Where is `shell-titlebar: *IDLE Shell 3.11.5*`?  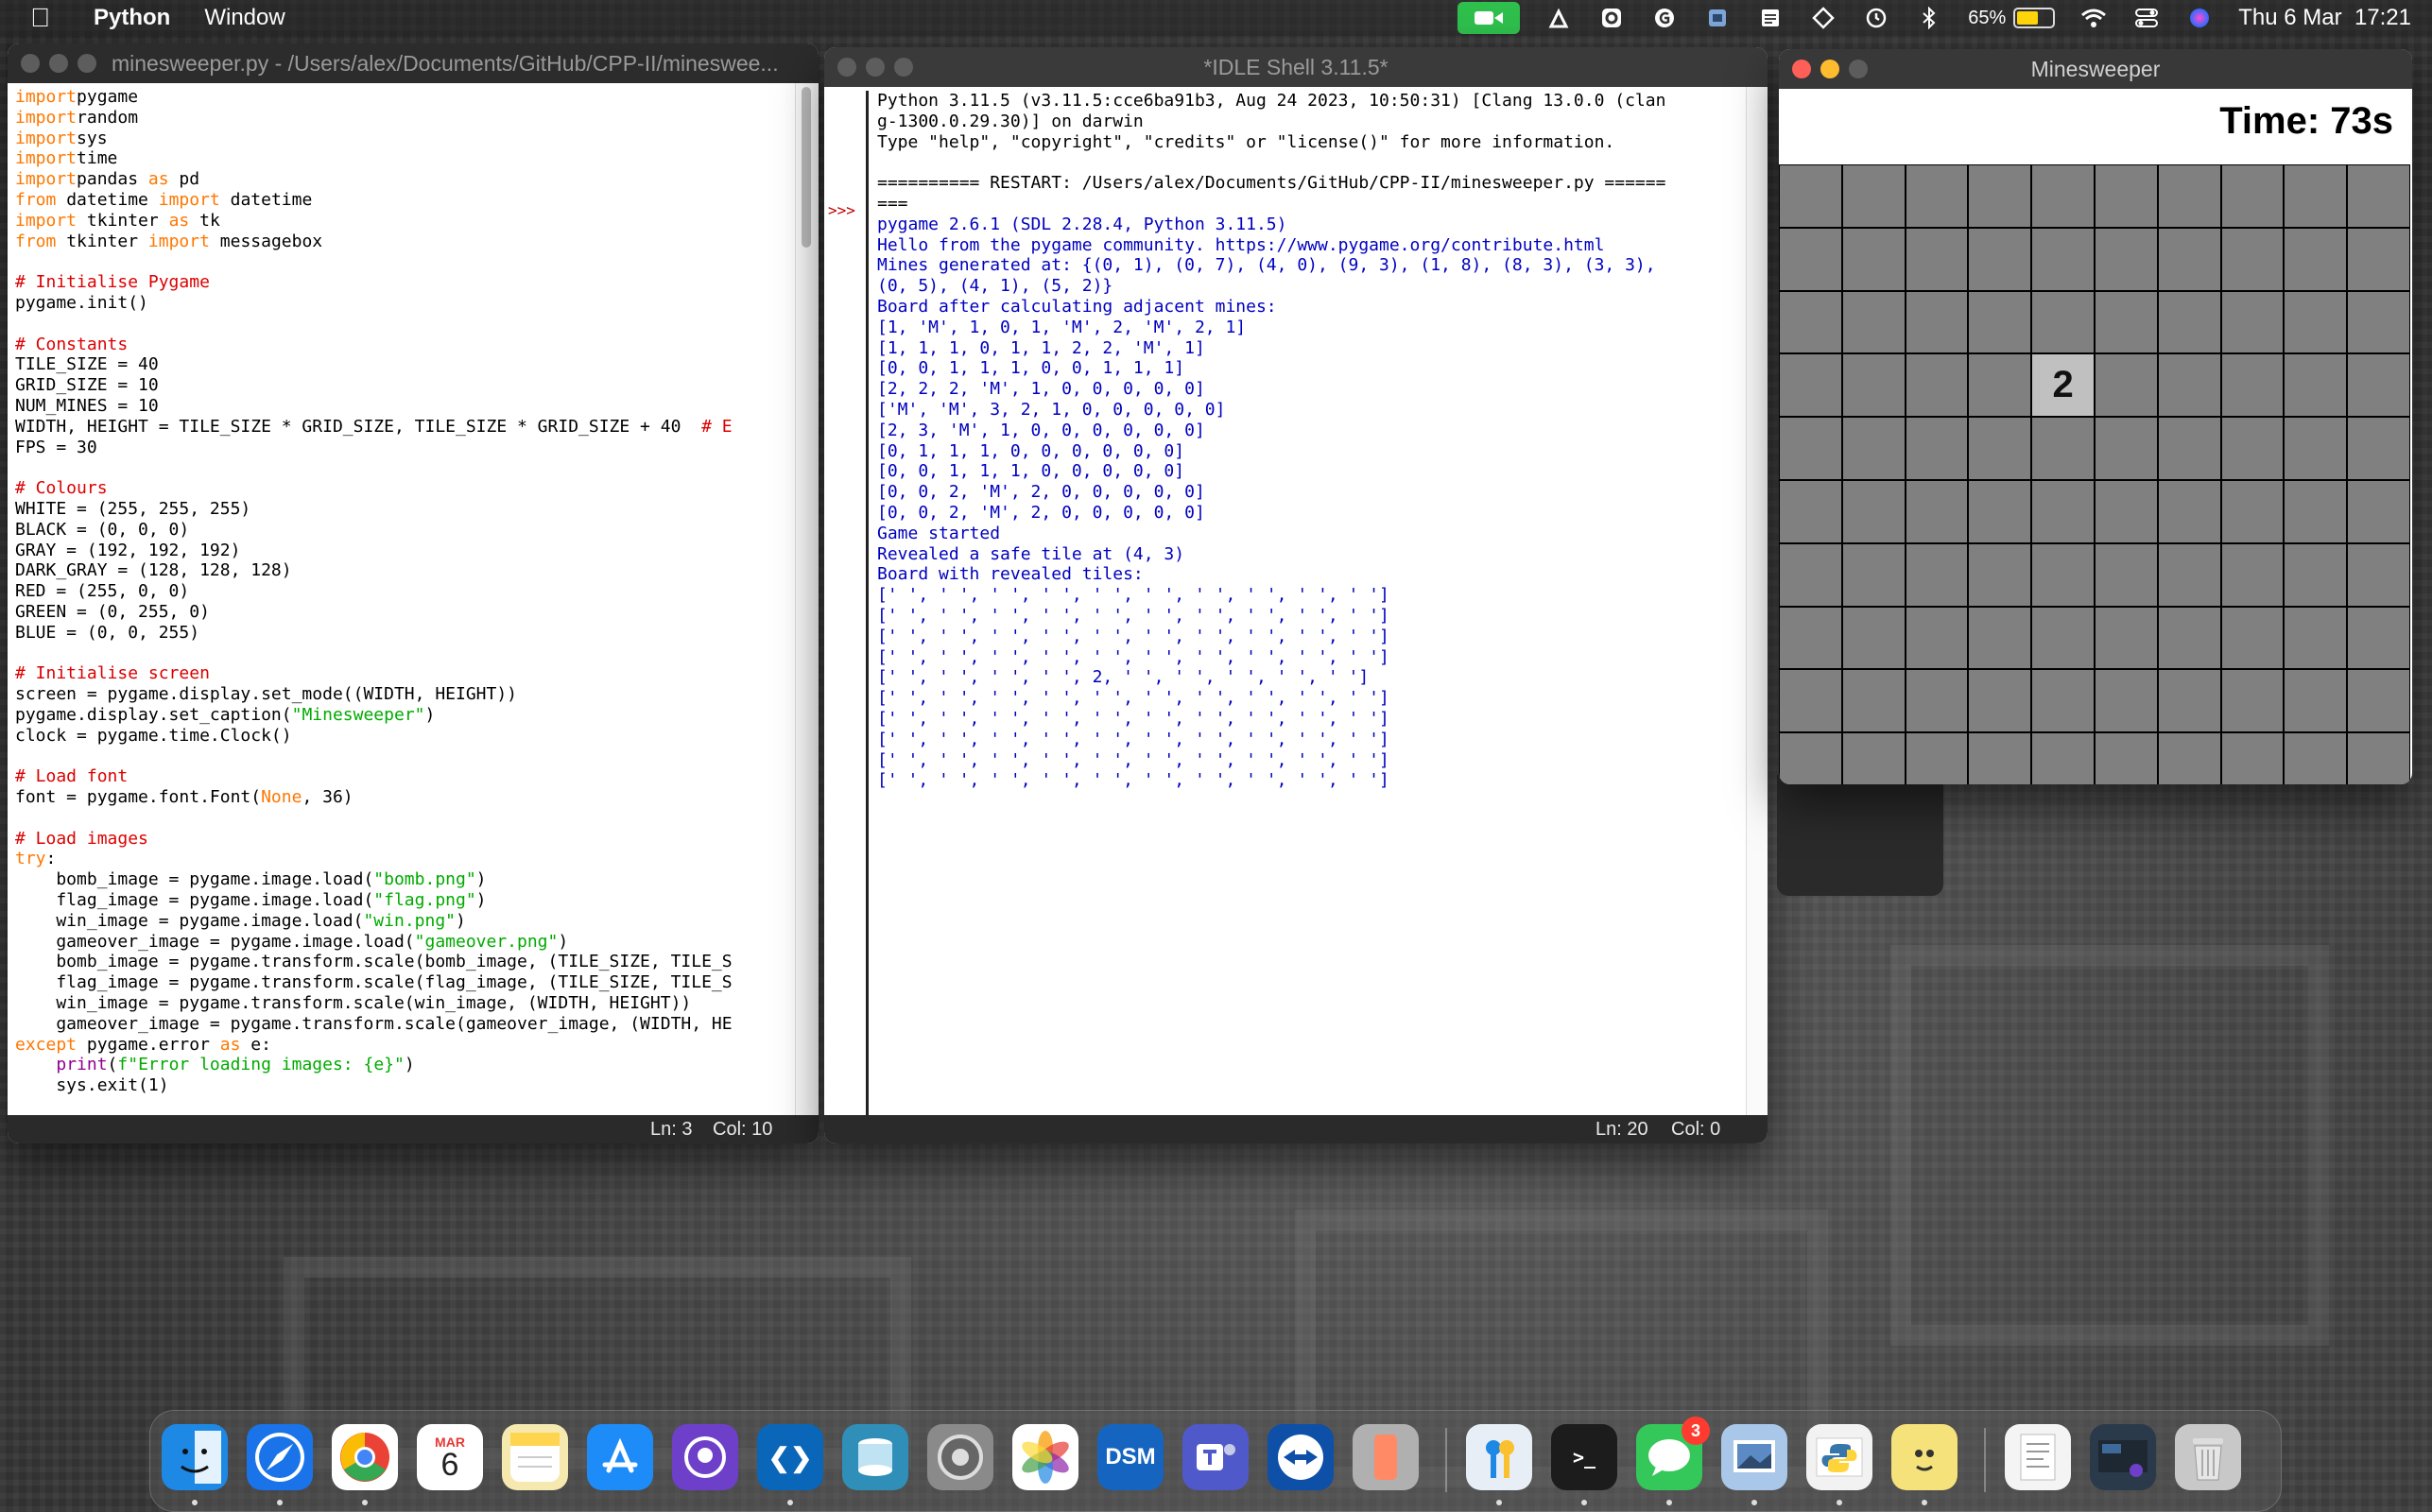
shell-titlebar: *IDLE Shell 3.11.5* is located at coordinates (1296, 67).